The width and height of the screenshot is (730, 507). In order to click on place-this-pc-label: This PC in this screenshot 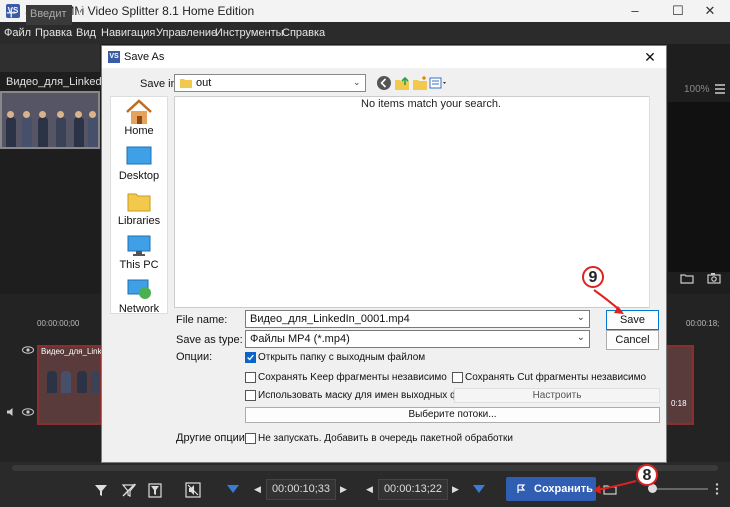, I will do `click(139, 265)`.